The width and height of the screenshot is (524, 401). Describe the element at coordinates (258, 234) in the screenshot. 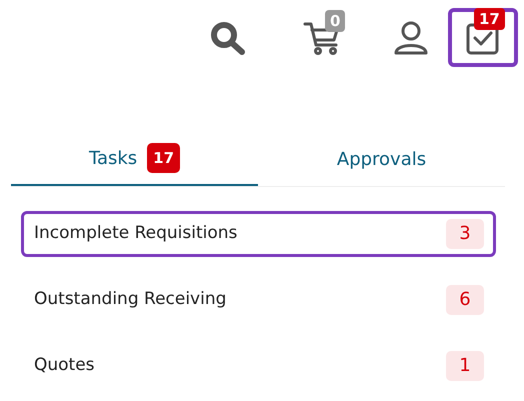

I see `task-list-item: Incomplete Requisitions 3` at that location.